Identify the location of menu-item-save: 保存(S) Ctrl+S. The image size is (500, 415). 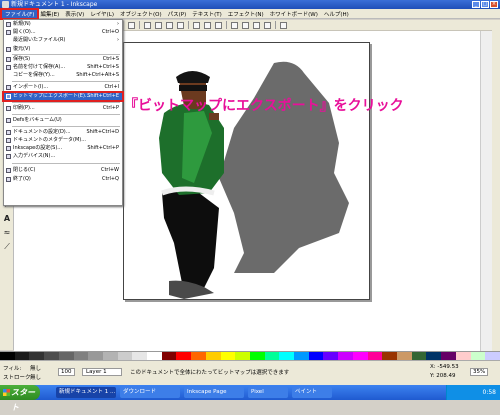
(63, 59).